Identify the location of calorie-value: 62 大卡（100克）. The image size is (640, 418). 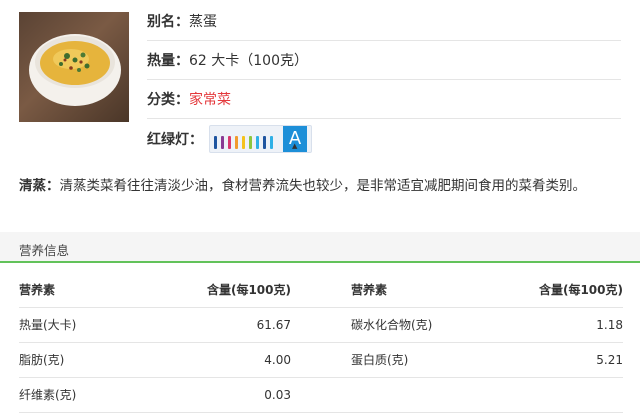
(248, 61).